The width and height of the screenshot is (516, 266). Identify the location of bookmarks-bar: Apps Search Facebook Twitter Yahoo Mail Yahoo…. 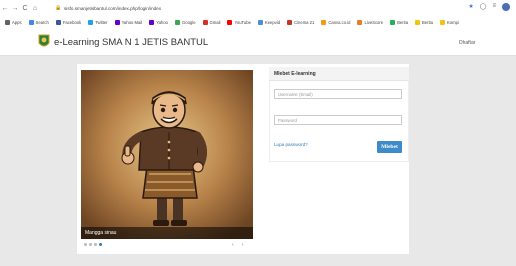
(258, 22).